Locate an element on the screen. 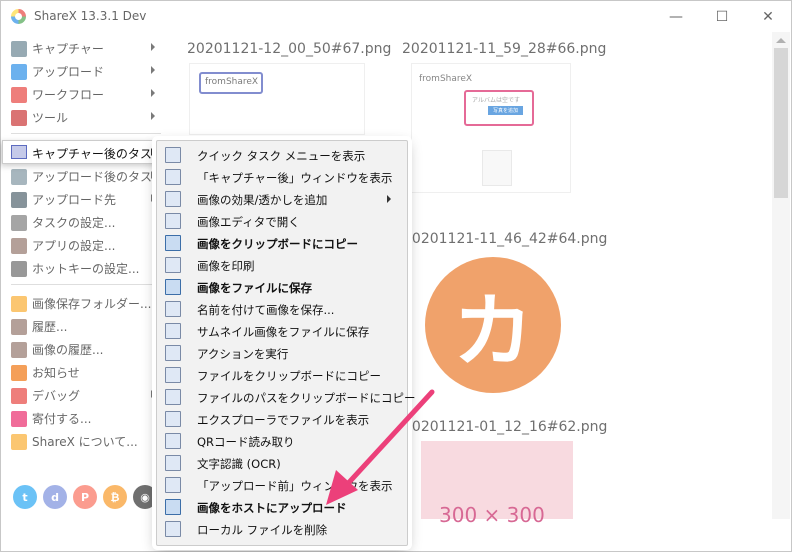  thumbnail-64: カ is located at coordinates (493, 325).